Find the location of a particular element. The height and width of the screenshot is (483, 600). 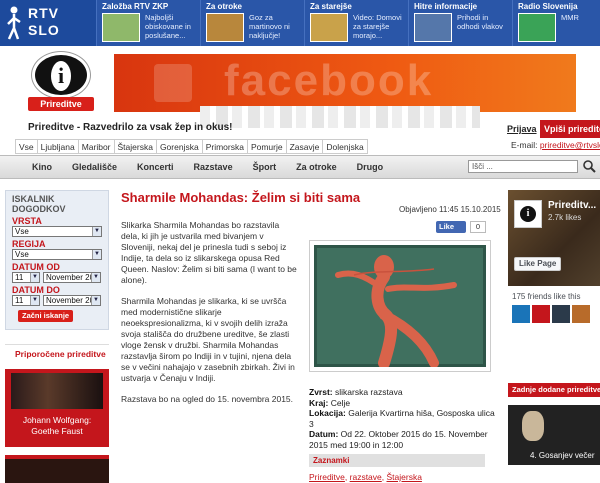

start-search-button: Začni iskanje is located at coordinates (46, 316).